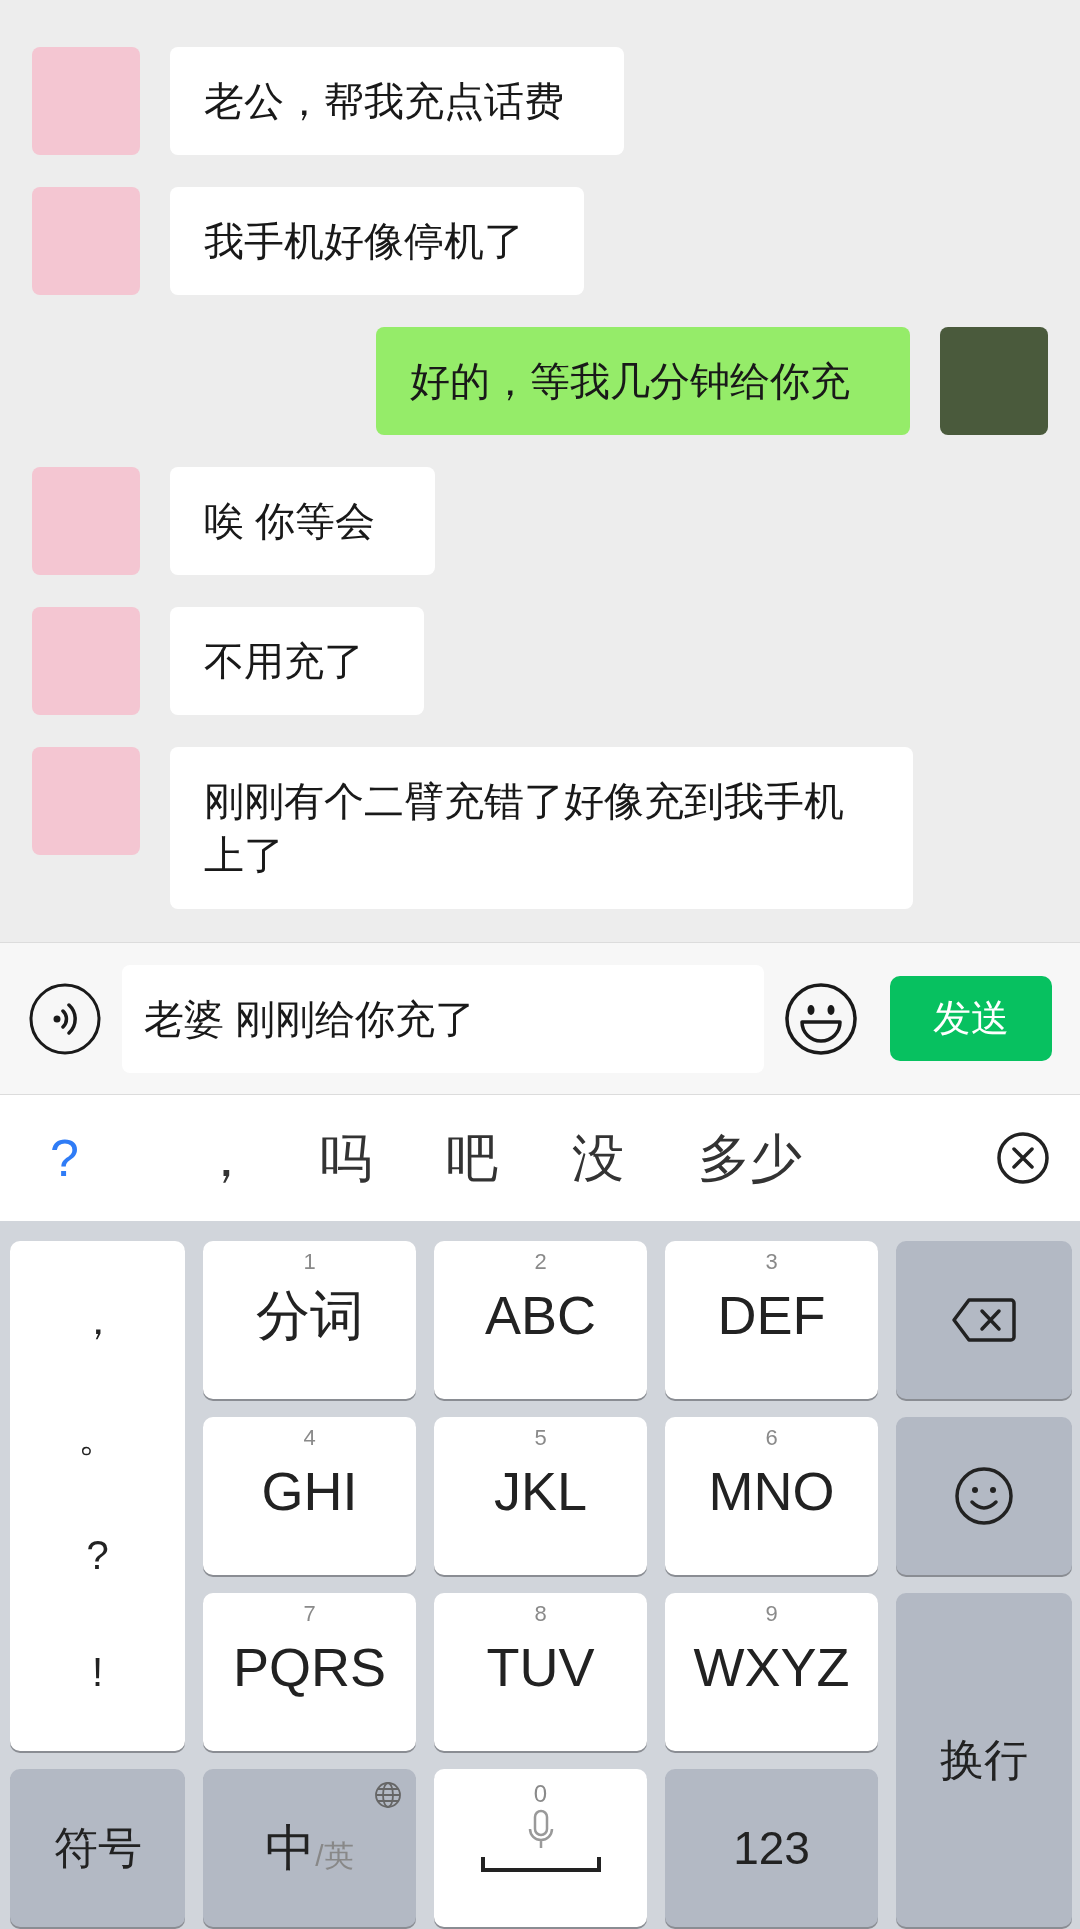  I want to click on language-key: 中/英, so click(309, 1848).